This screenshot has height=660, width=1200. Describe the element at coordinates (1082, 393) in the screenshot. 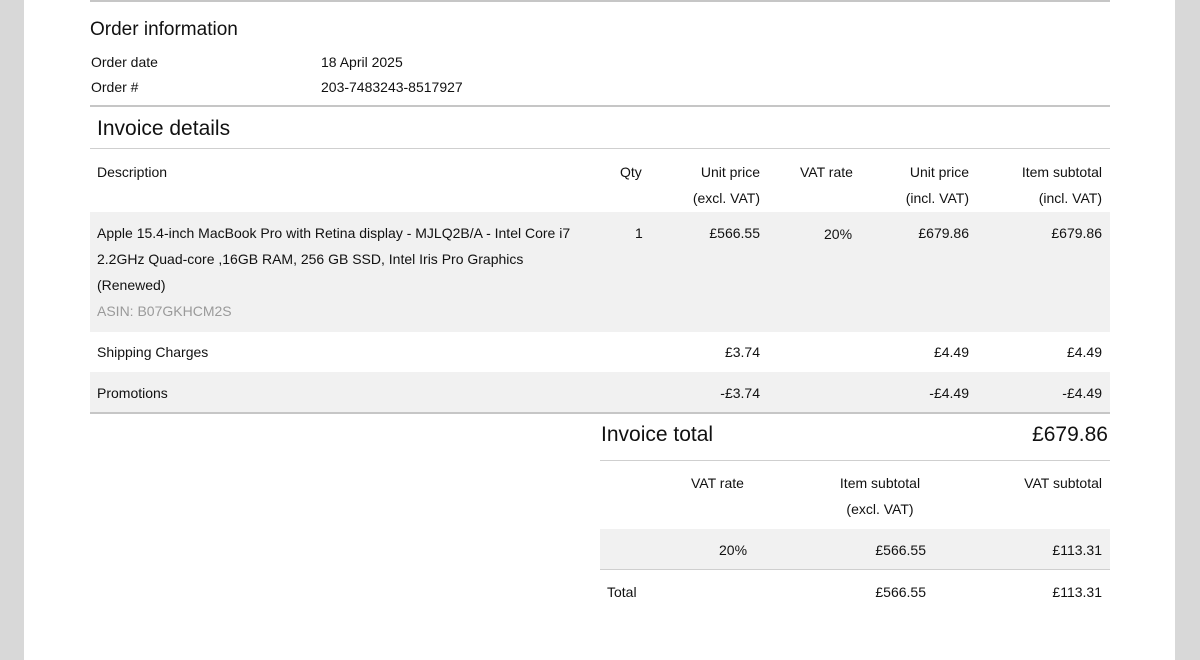

I see `promotions-subtotal: -£4.49` at that location.